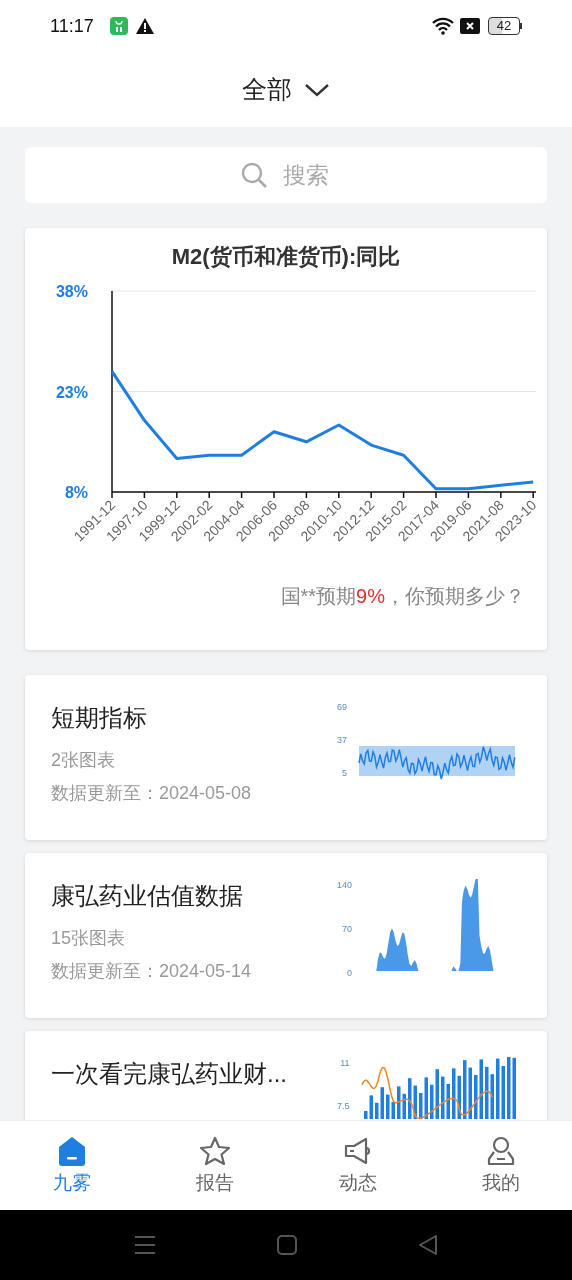 Image resolution: width=572 pixels, height=1280 pixels. I want to click on tab: 我的, so click(500, 1165).